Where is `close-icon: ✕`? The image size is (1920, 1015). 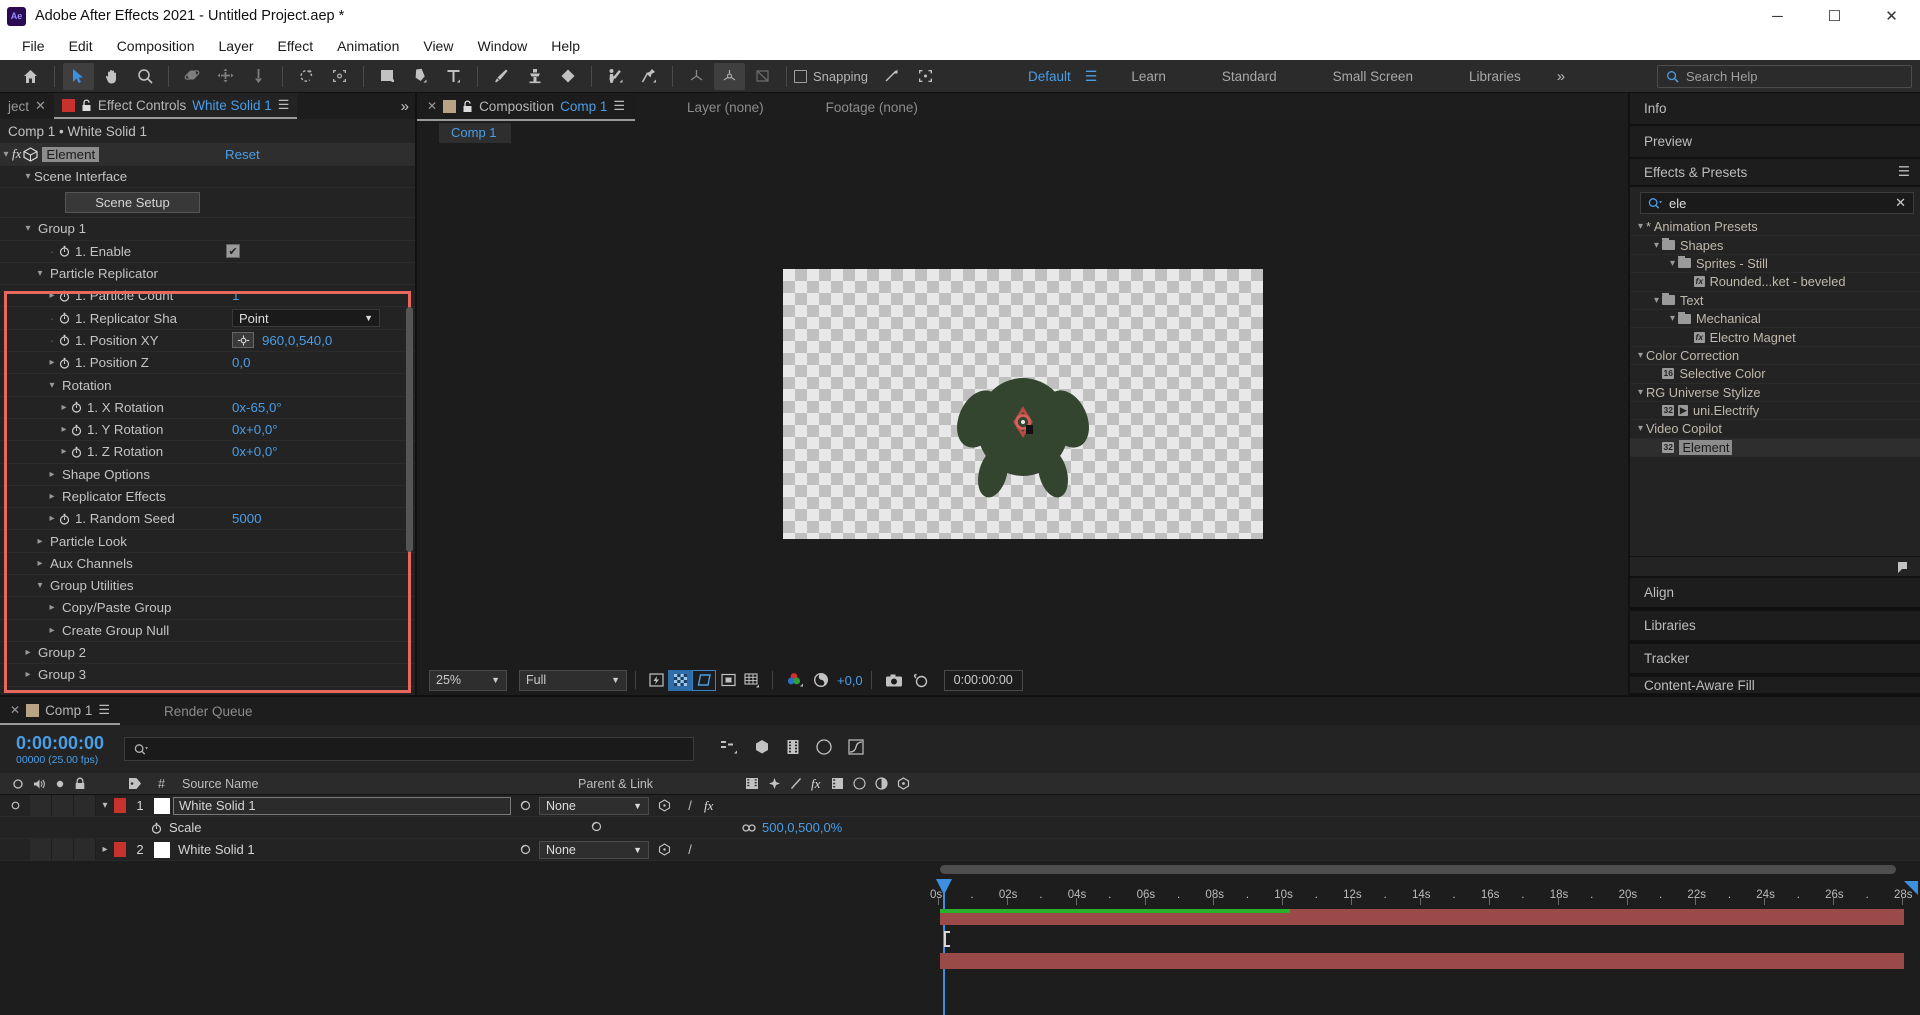
close-icon: ✕ is located at coordinates (432, 106).